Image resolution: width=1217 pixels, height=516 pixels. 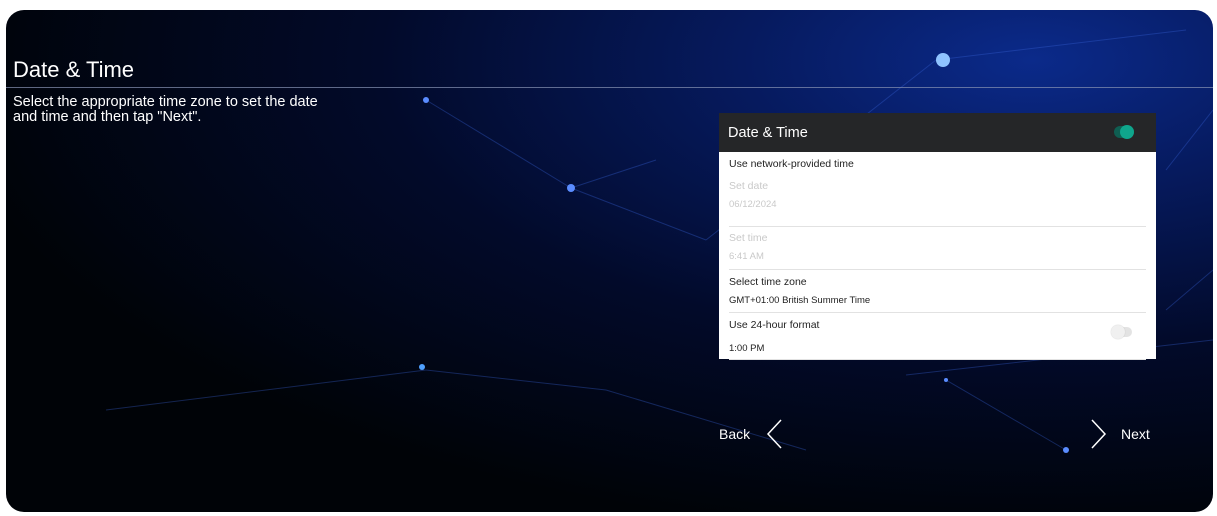 What do you see at coordinates (800, 300) in the screenshot?
I see `time-zone-value: GMT+01:00 British Summer Time` at bounding box center [800, 300].